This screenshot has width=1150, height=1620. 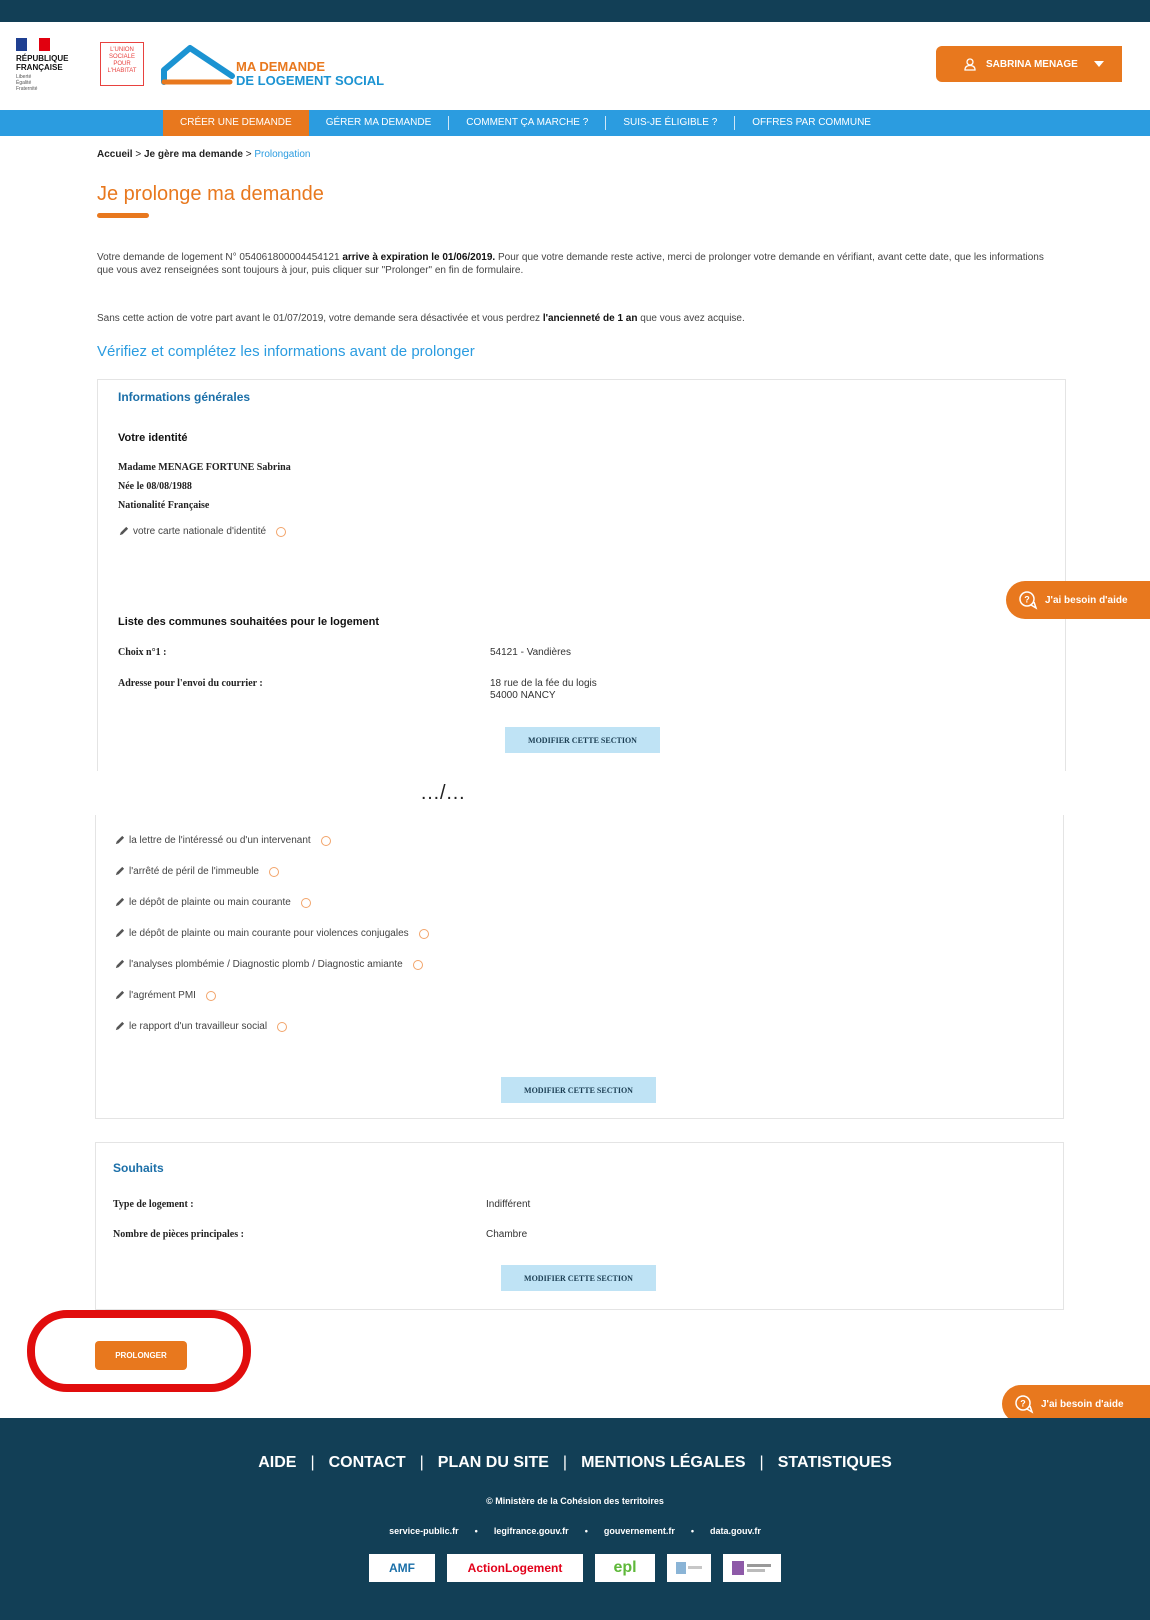 What do you see at coordinates (424, 1531) in the screenshot?
I see `footer-site-service-public: service-public.fr` at bounding box center [424, 1531].